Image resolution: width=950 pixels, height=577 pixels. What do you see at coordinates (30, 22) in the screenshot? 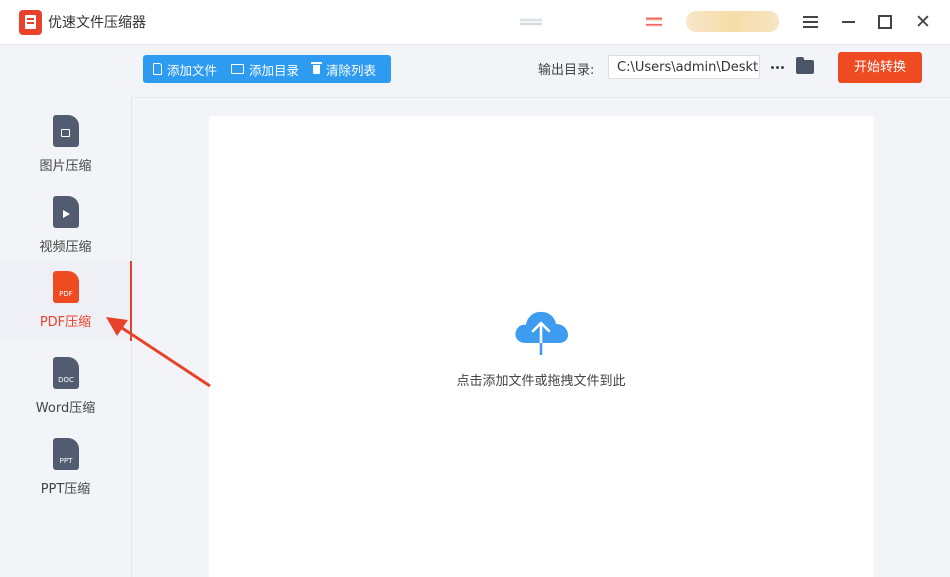
I see `app-logo-icon` at bounding box center [30, 22].